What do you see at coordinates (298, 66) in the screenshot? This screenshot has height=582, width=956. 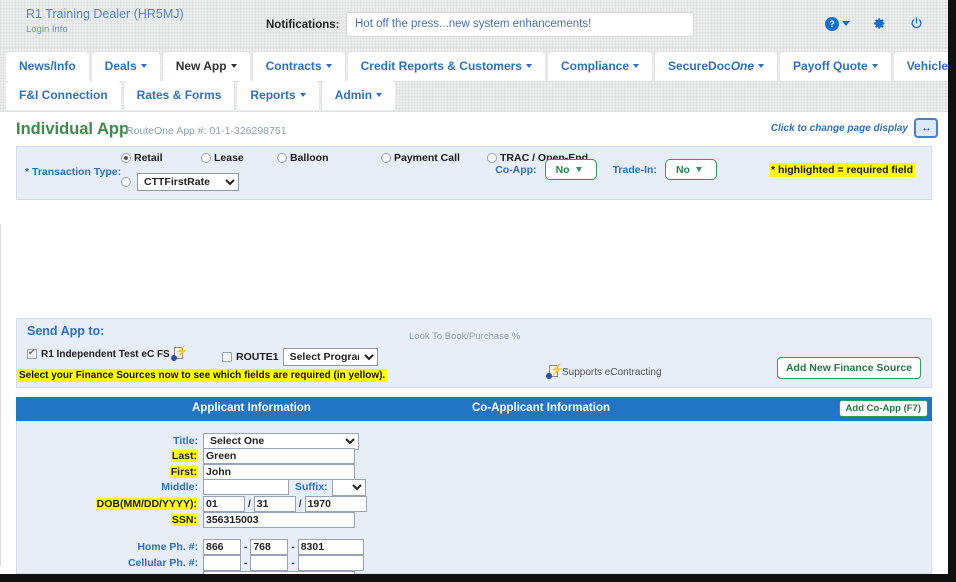 I see `nav-tab-contracts: Contracts` at bounding box center [298, 66].